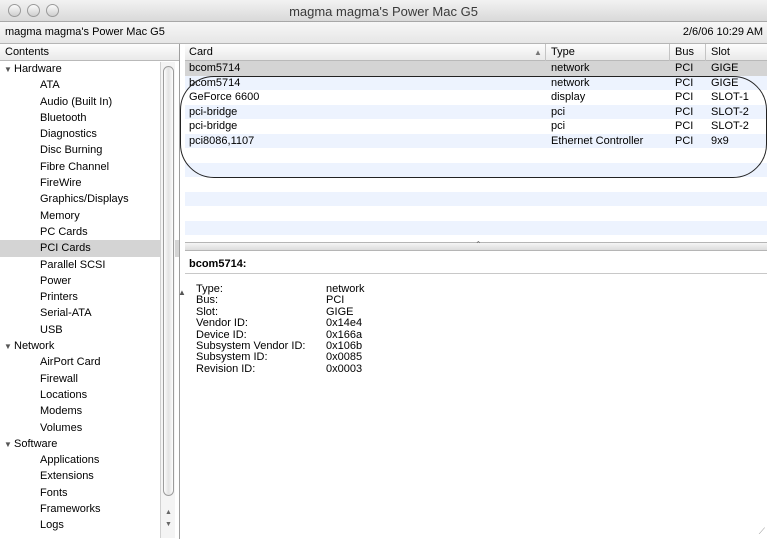 This screenshot has height=539, width=767. What do you see at coordinates (89, 330) in the screenshot?
I see `sidebar-item-usb: USB` at bounding box center [89, 330].